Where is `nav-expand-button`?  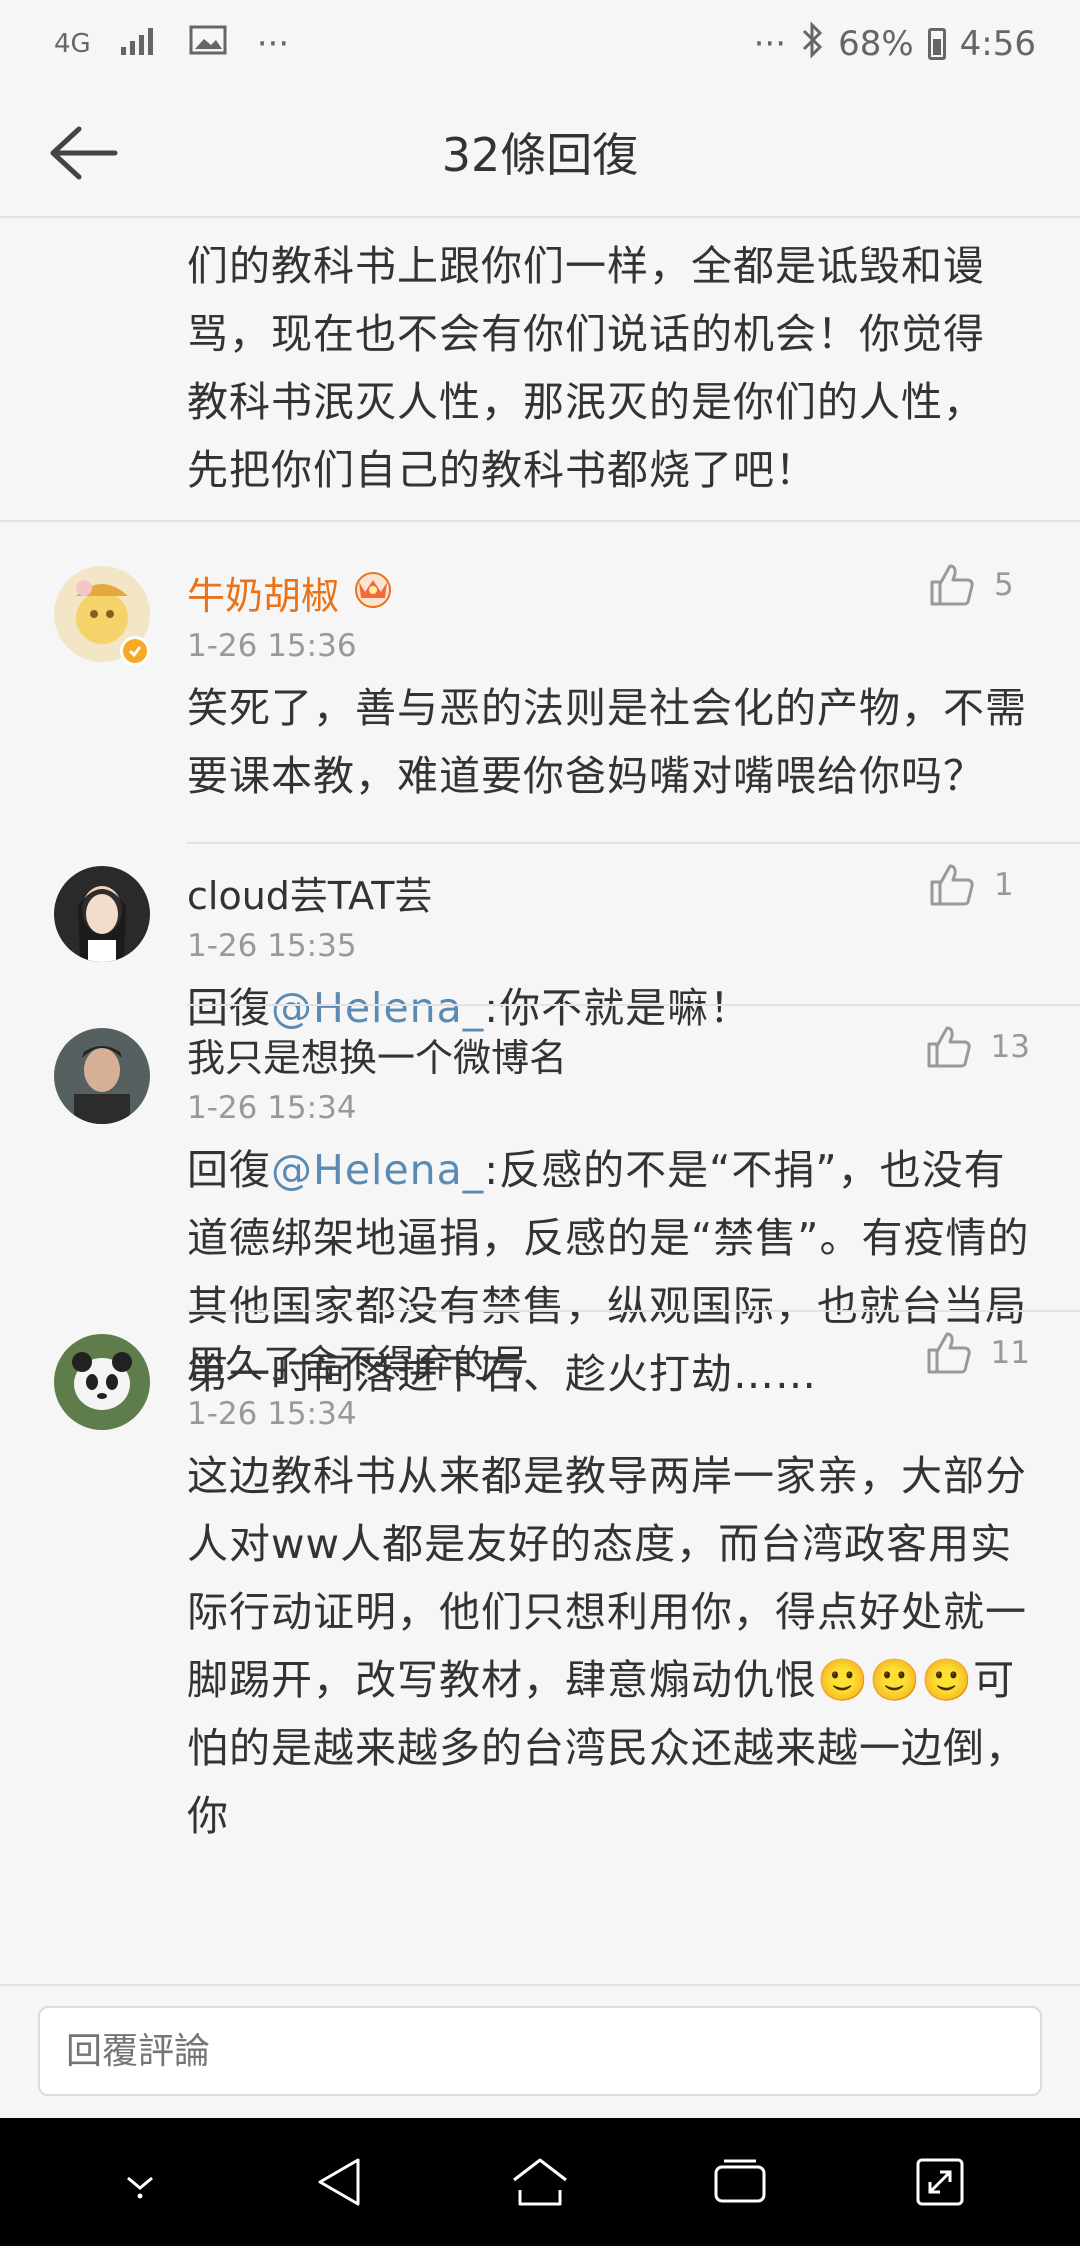
nav-expand-button is located at coordinates (940, 2182).